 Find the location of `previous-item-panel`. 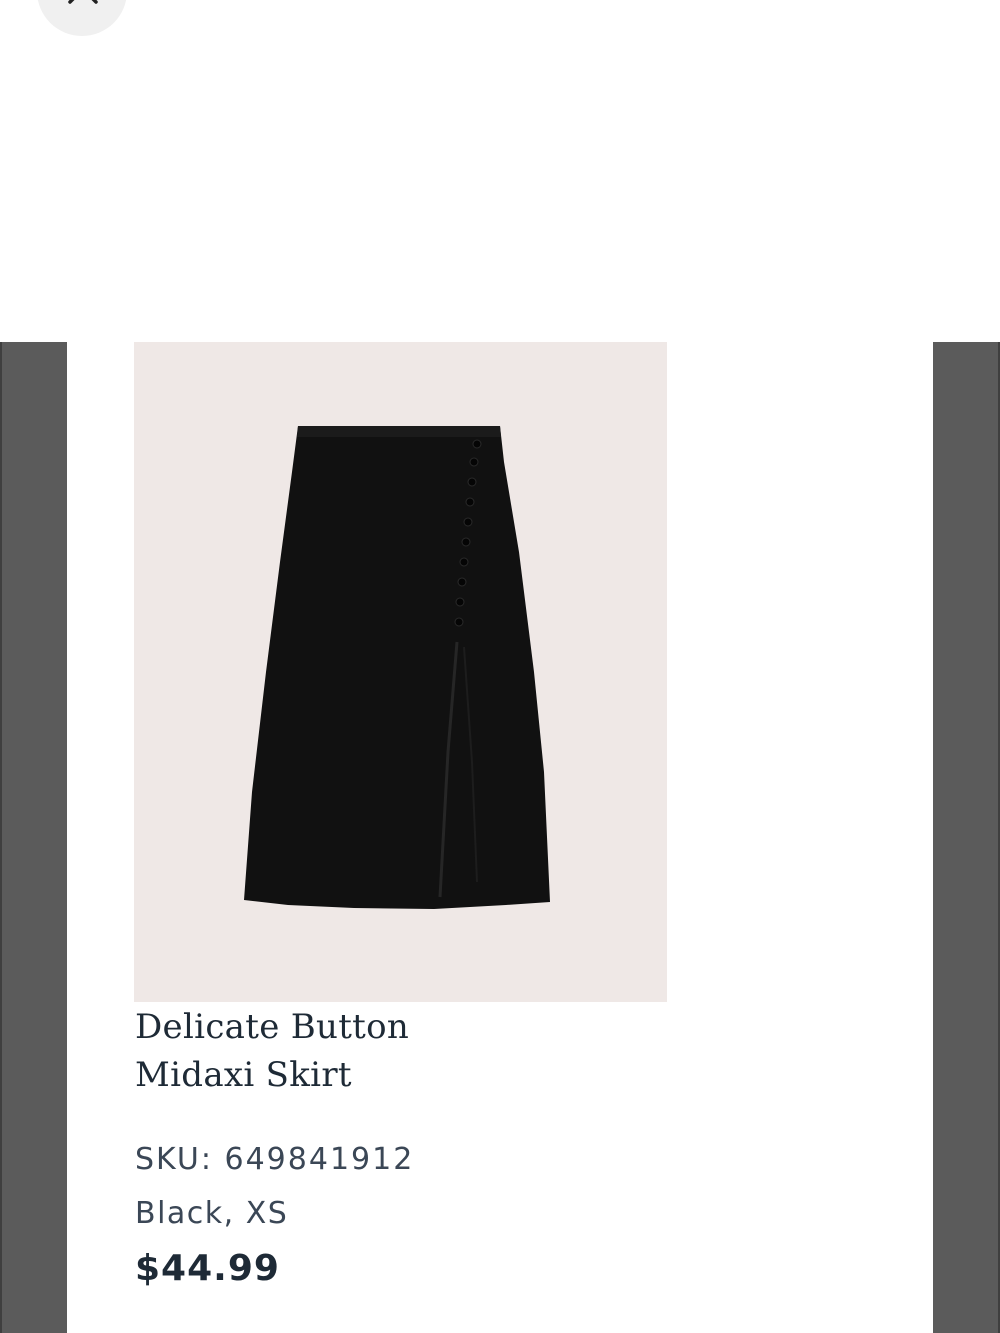

previous-item-panel is located at coordinates (33, 837).